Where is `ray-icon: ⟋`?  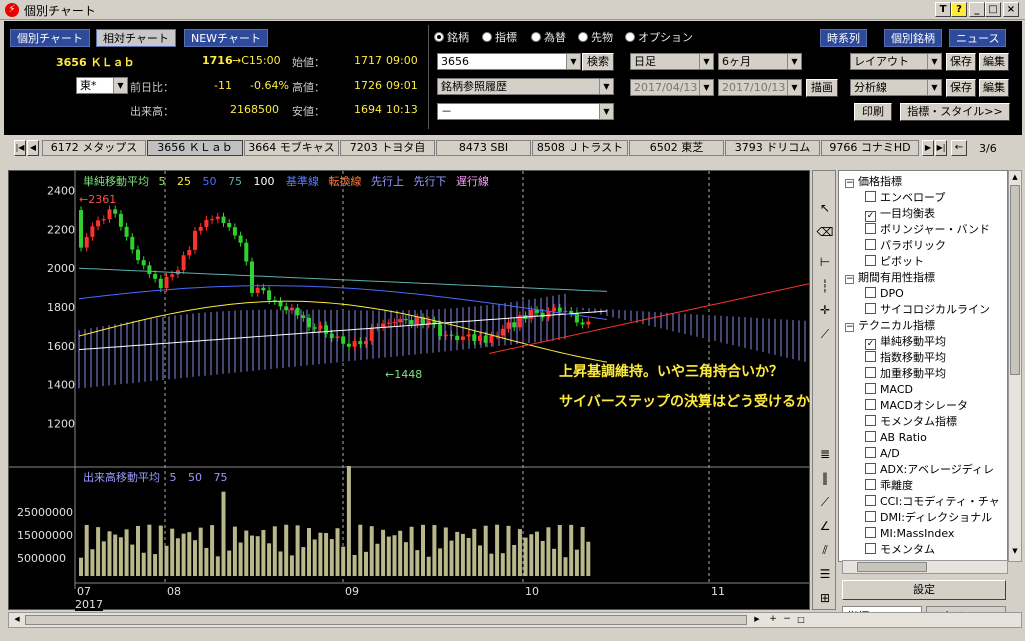
ray-icon: ⟋ is located at coordinates (825, 502).